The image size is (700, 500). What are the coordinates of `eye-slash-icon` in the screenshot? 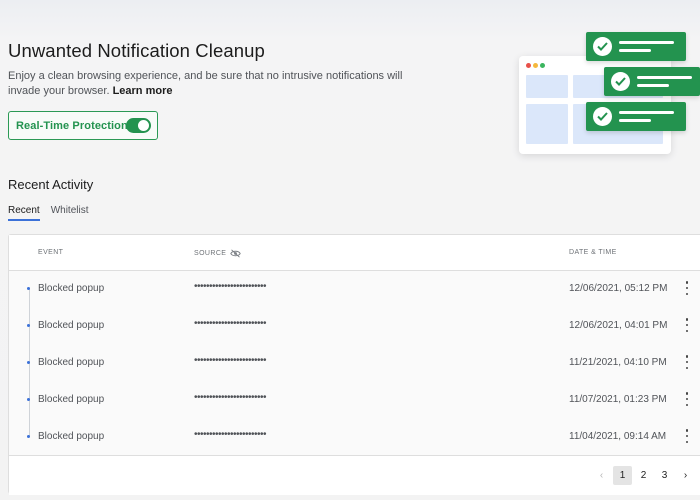 It's located at (236, 253).